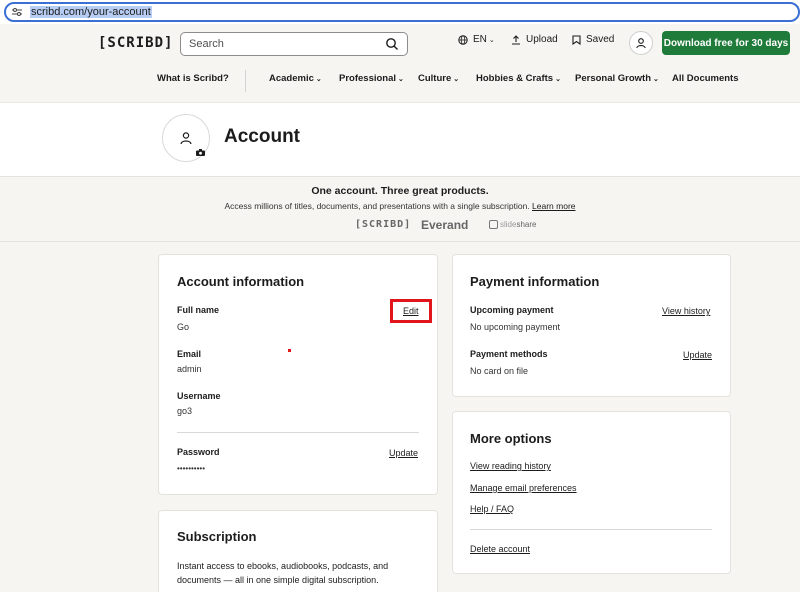  Describe the element at coordinates (435, 78) in the screenshot. I see `nav-label: Culture` at that location.